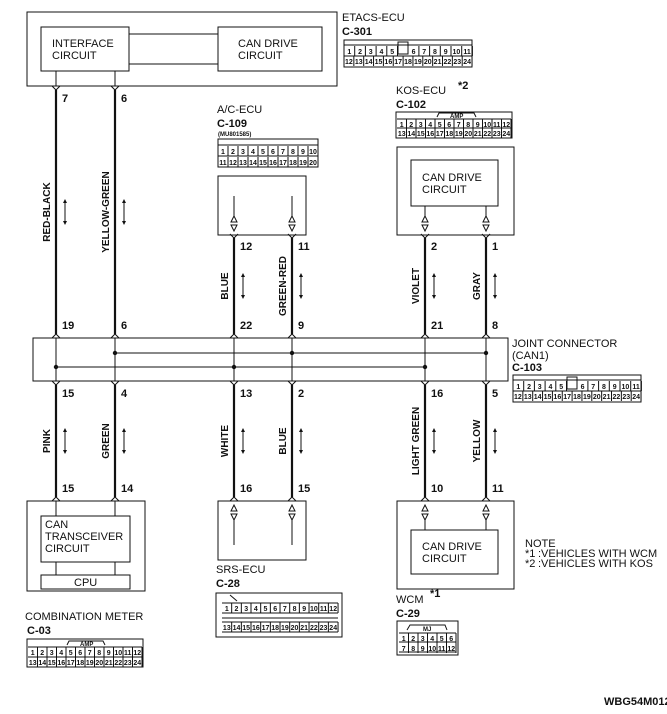  Describe the element at coordinates (416, 441) in the screenshot. I see `wire-color-label: LIGHT GREEN` at that location.